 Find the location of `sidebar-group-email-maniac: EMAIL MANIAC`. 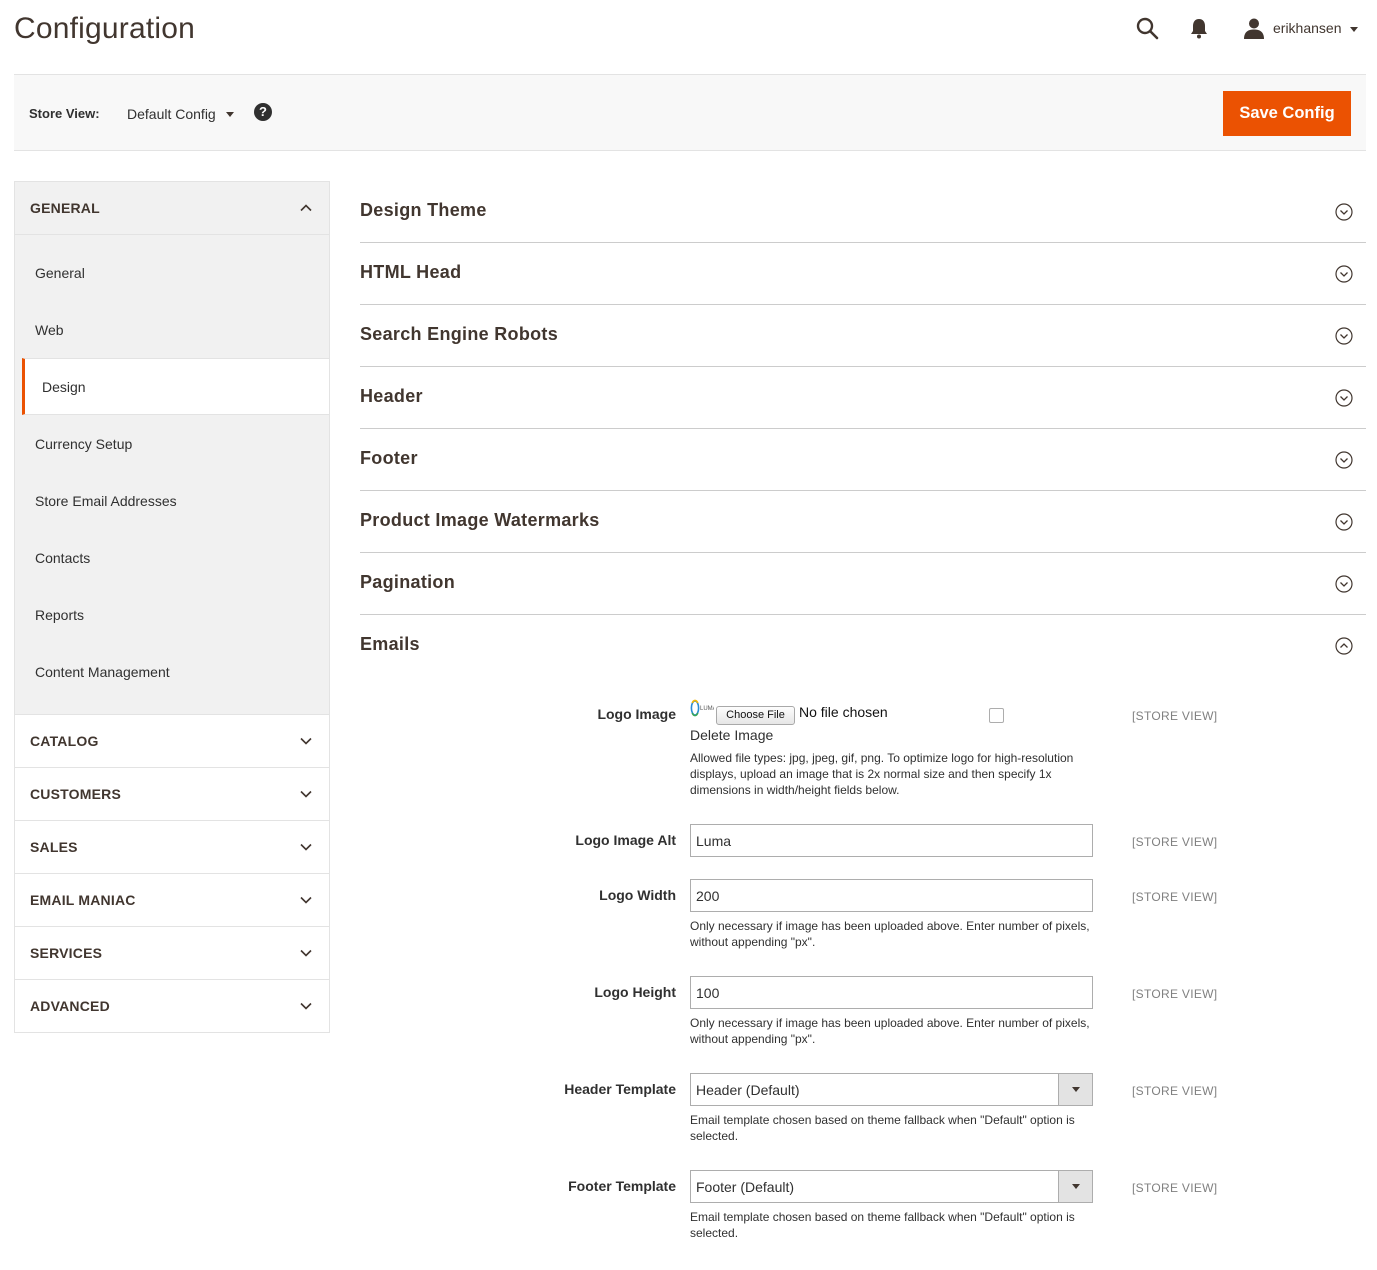

sidebar-group-email-maniac: EMAIL MANIAC is located at coordinates (172, 900).